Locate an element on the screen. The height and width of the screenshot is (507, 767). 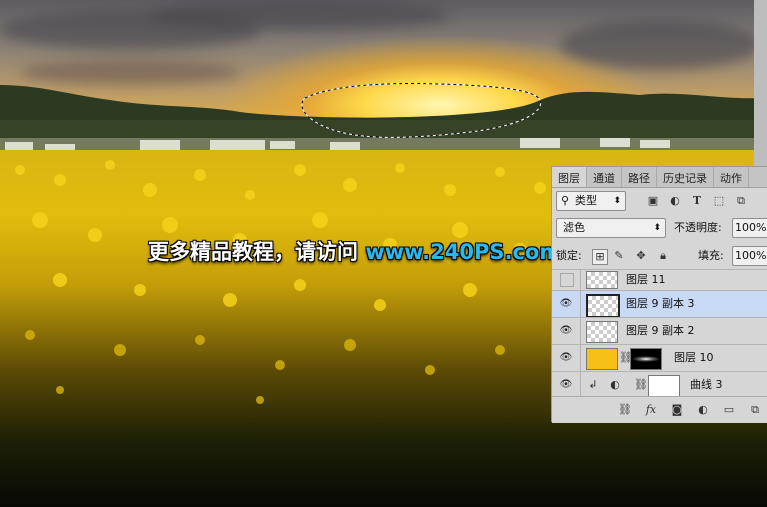
canvas-scrollbar is located at coordinates (760, 83).